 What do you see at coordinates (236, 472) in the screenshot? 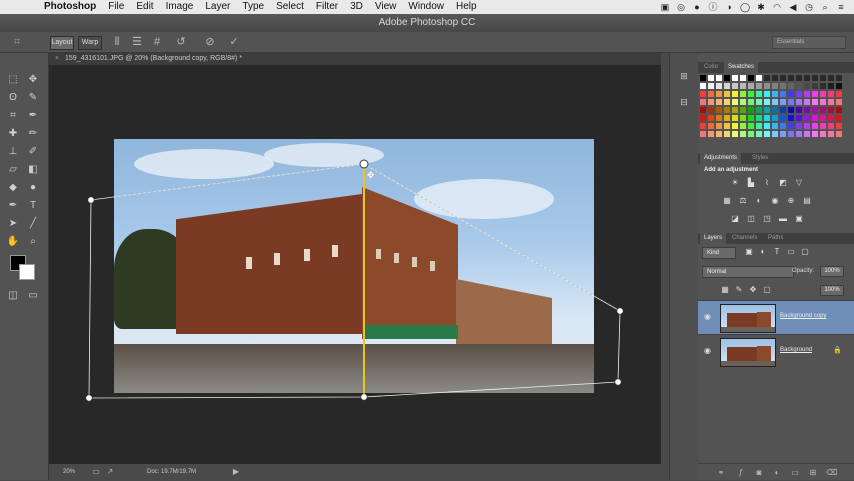
I see `status-menu-arrow-icon: ▶` at bounding box center [236, 472].